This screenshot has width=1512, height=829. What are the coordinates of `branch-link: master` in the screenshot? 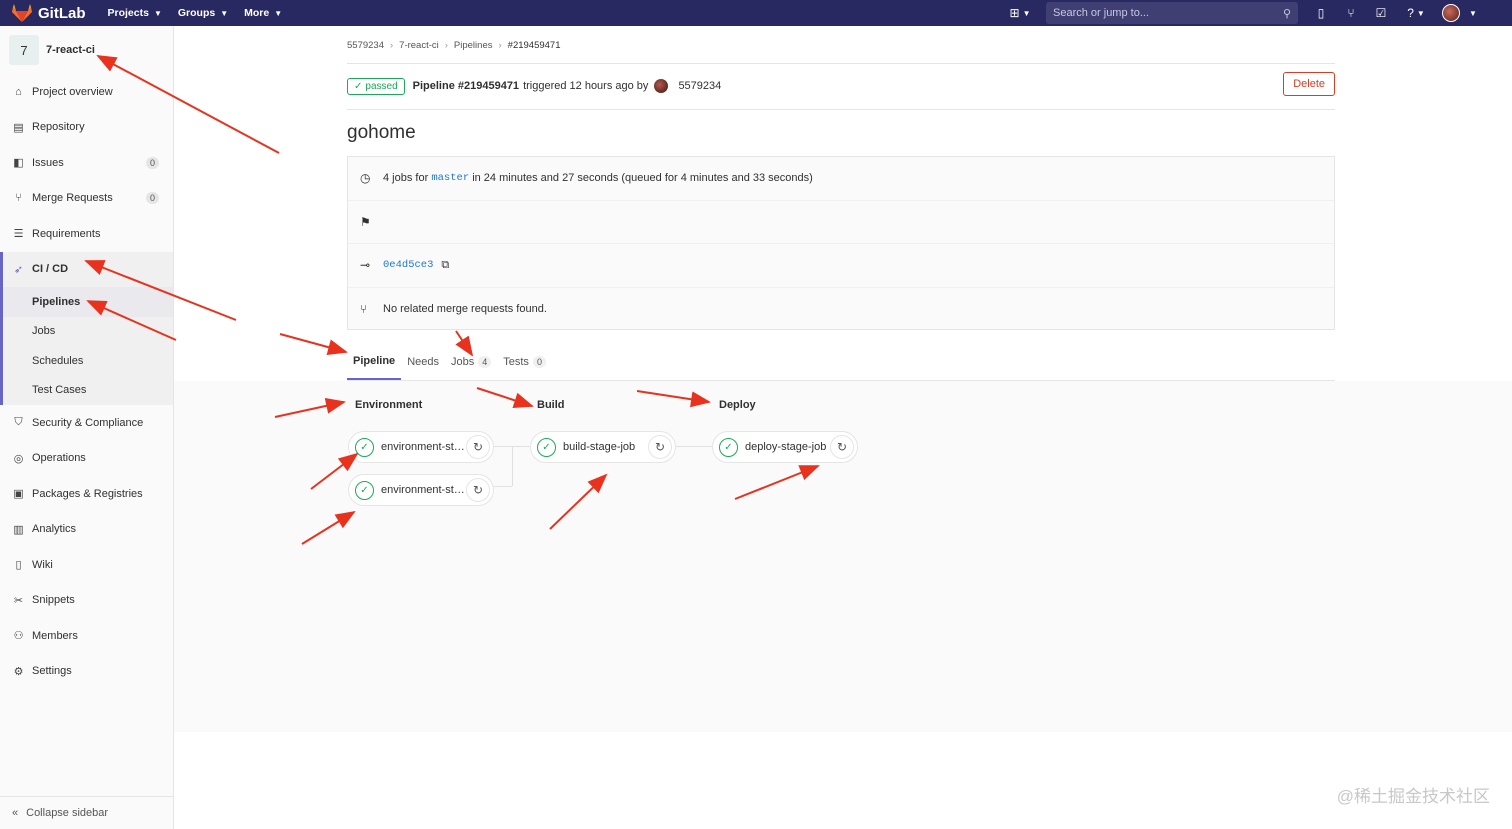 It's located at (450, 178).